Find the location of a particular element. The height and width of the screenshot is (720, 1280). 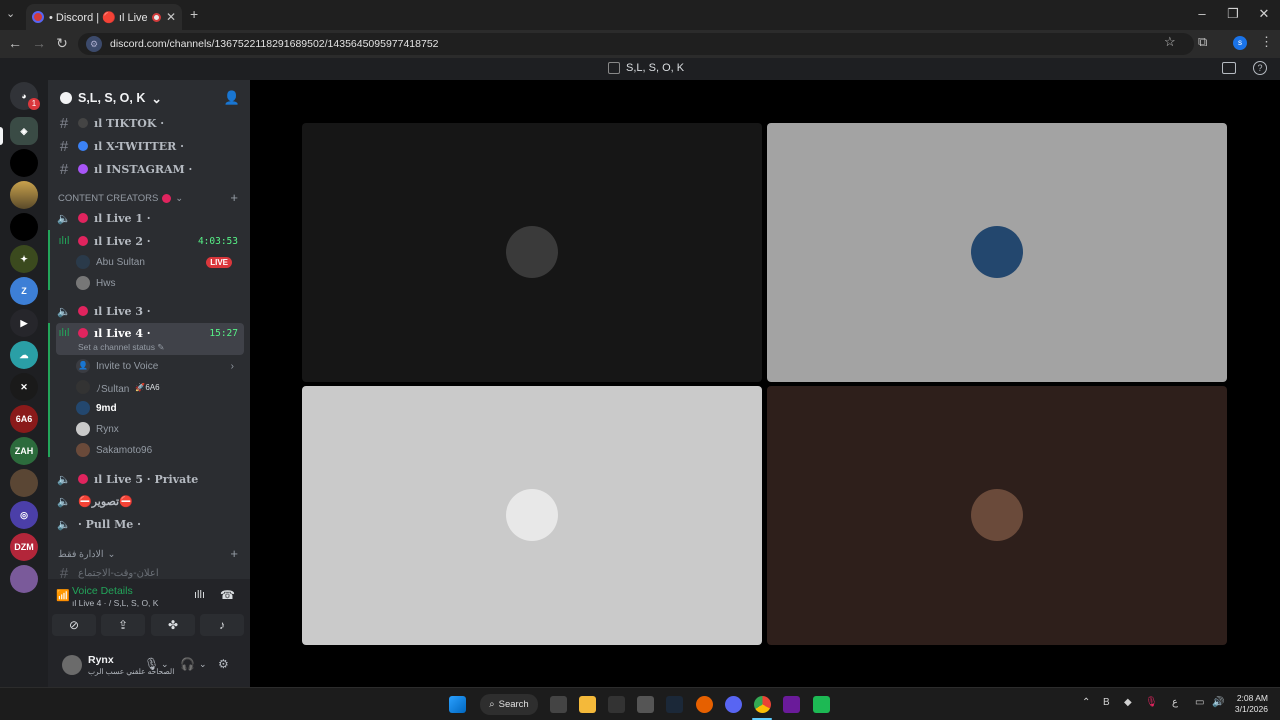

voice-user-abu-sultan: Abu Sultan LIVE is located at coordinates (159, 262).